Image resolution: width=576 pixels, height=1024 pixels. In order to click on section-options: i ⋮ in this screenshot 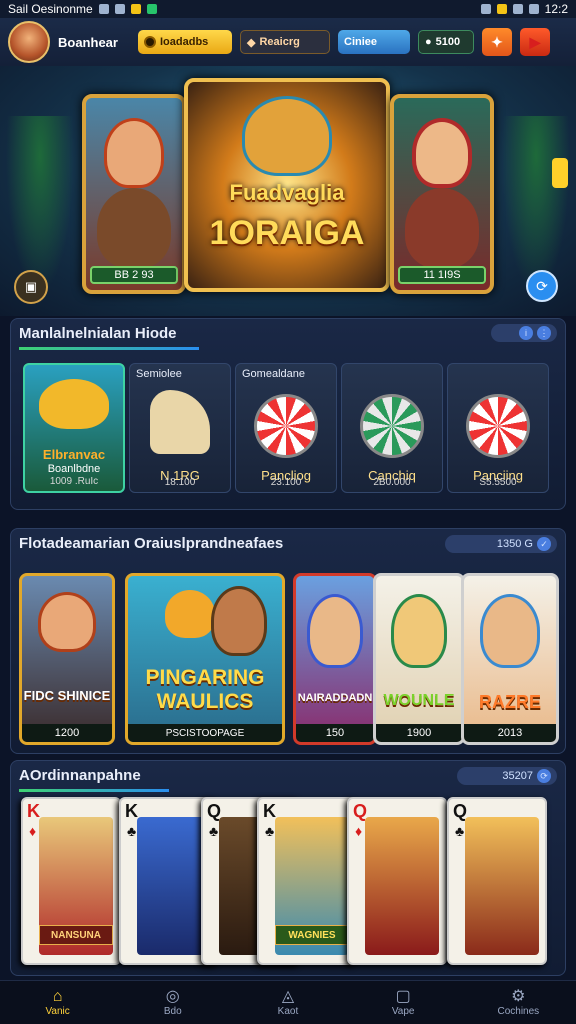, I will do `click(524, 333)`.